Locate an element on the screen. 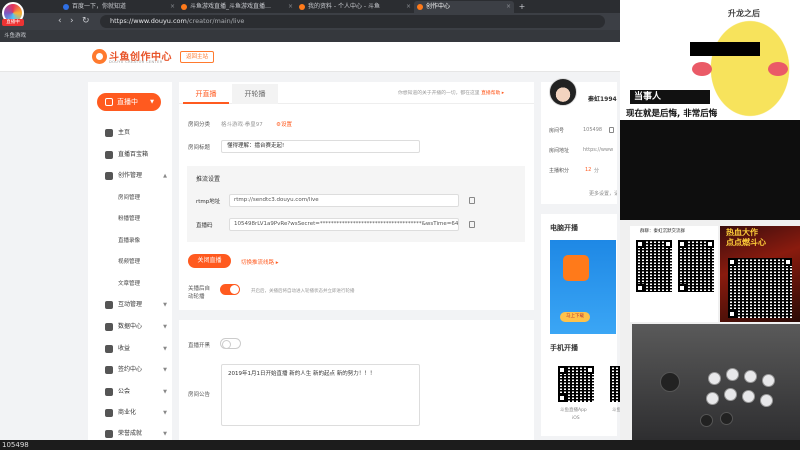  notice-label: 房间公告 is located at coordinates (199, 395).